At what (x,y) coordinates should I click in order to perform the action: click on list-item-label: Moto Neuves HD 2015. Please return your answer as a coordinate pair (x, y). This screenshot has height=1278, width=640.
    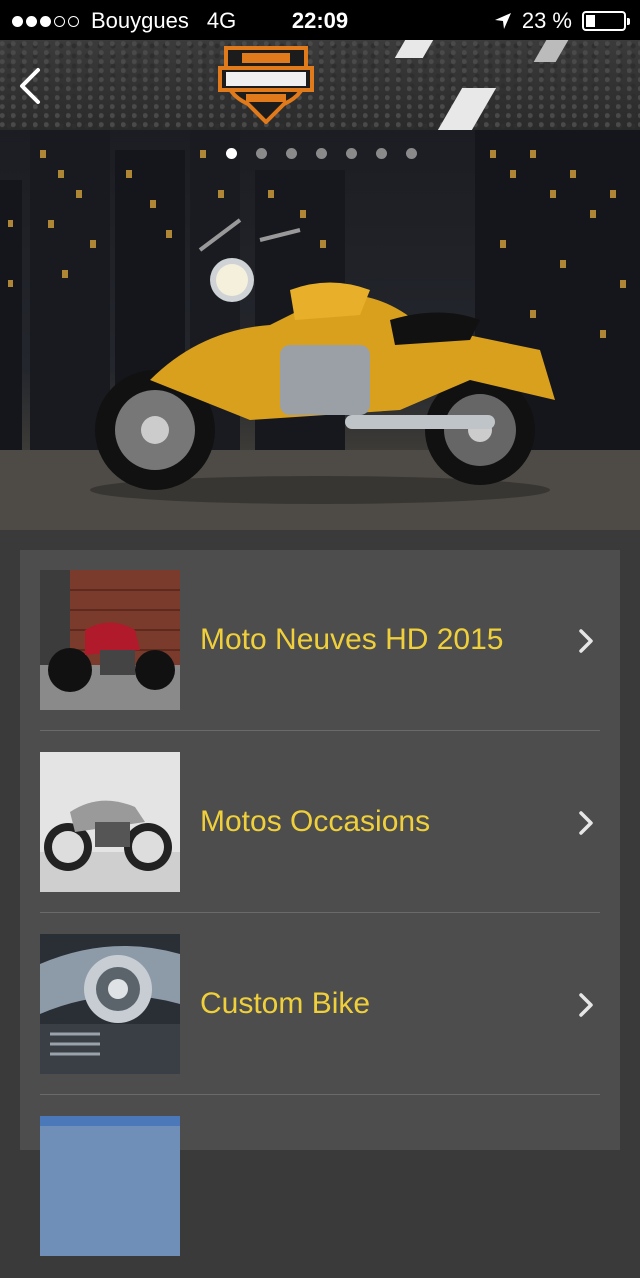
    Looking at the image, I should click on (352, 639).